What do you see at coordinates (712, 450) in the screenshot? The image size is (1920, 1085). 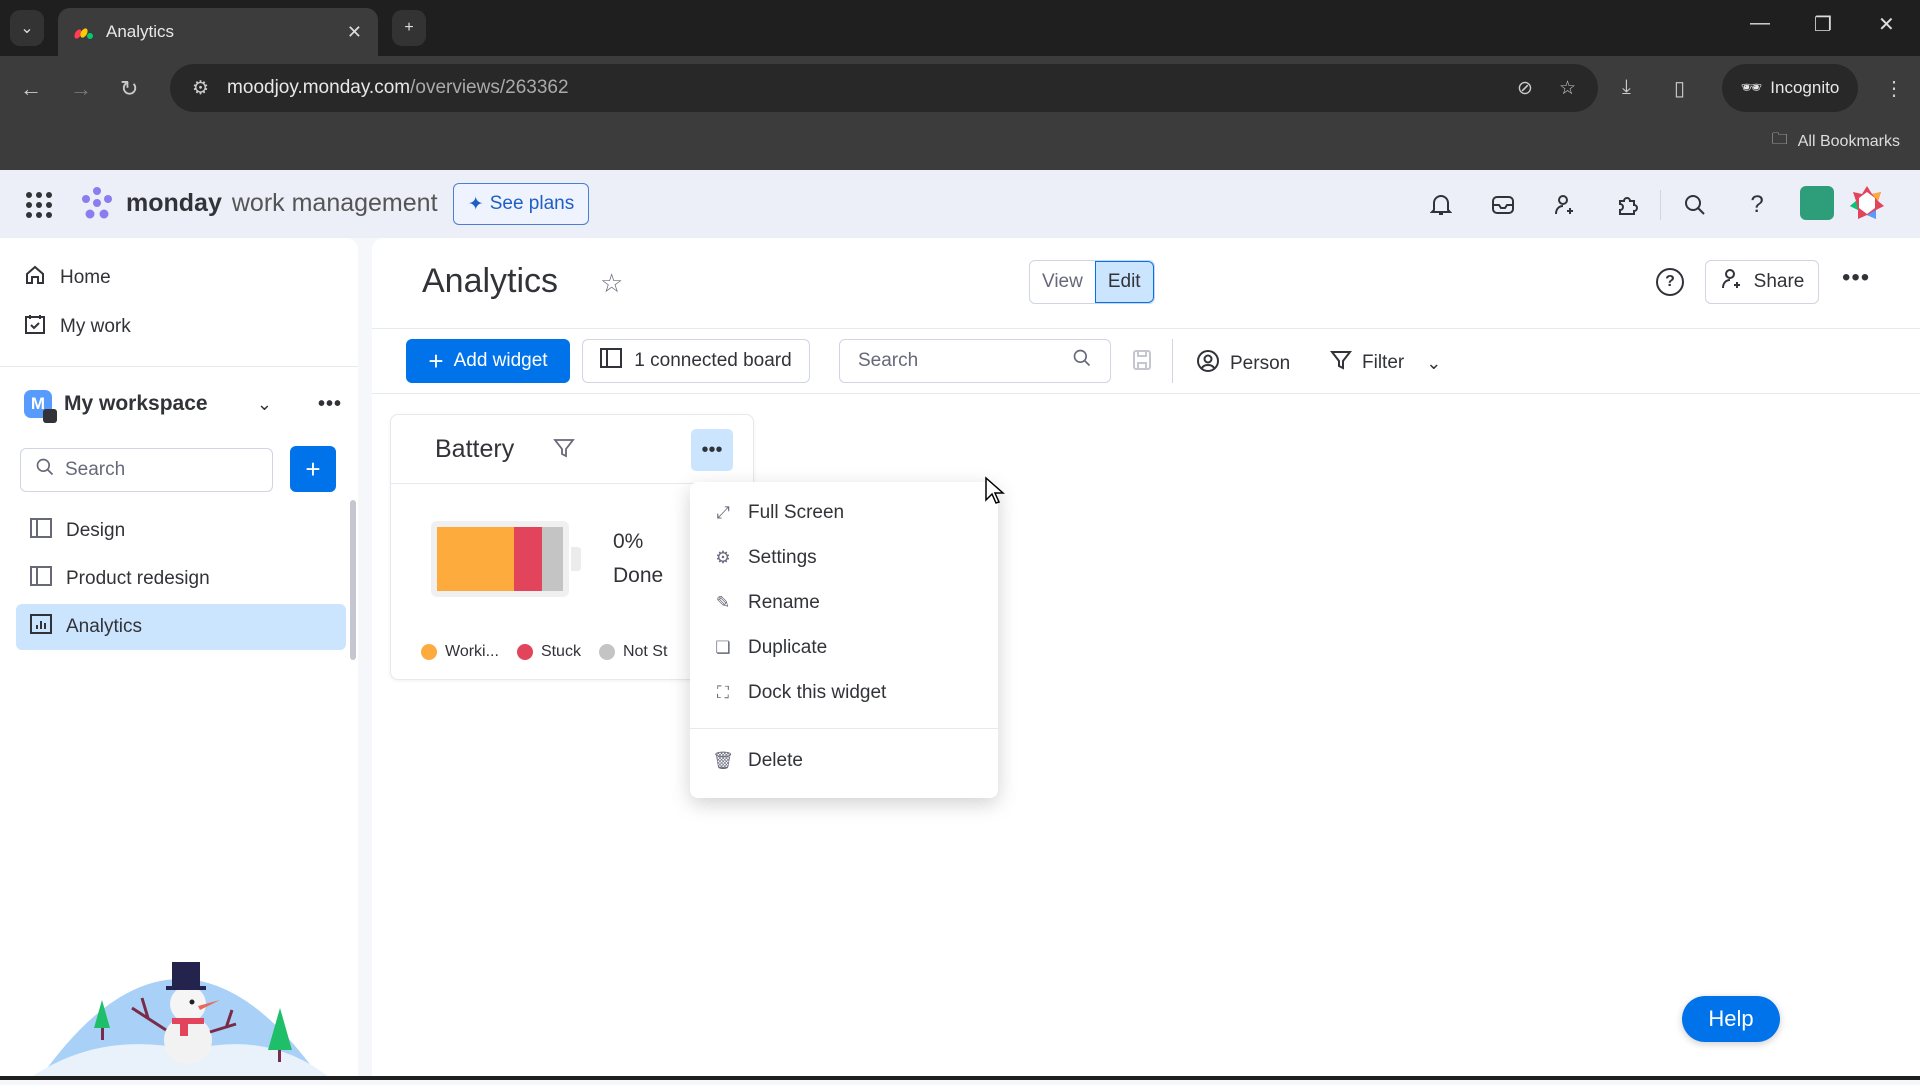 I see `widget-more-button: •••` at bounding box center [712, 450].